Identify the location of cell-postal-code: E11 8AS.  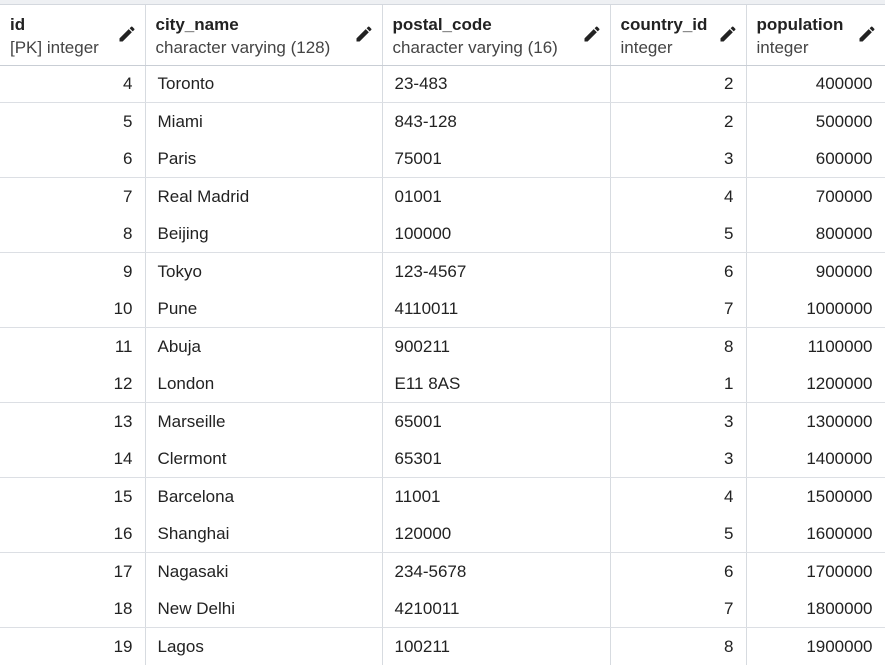
(496, 384).